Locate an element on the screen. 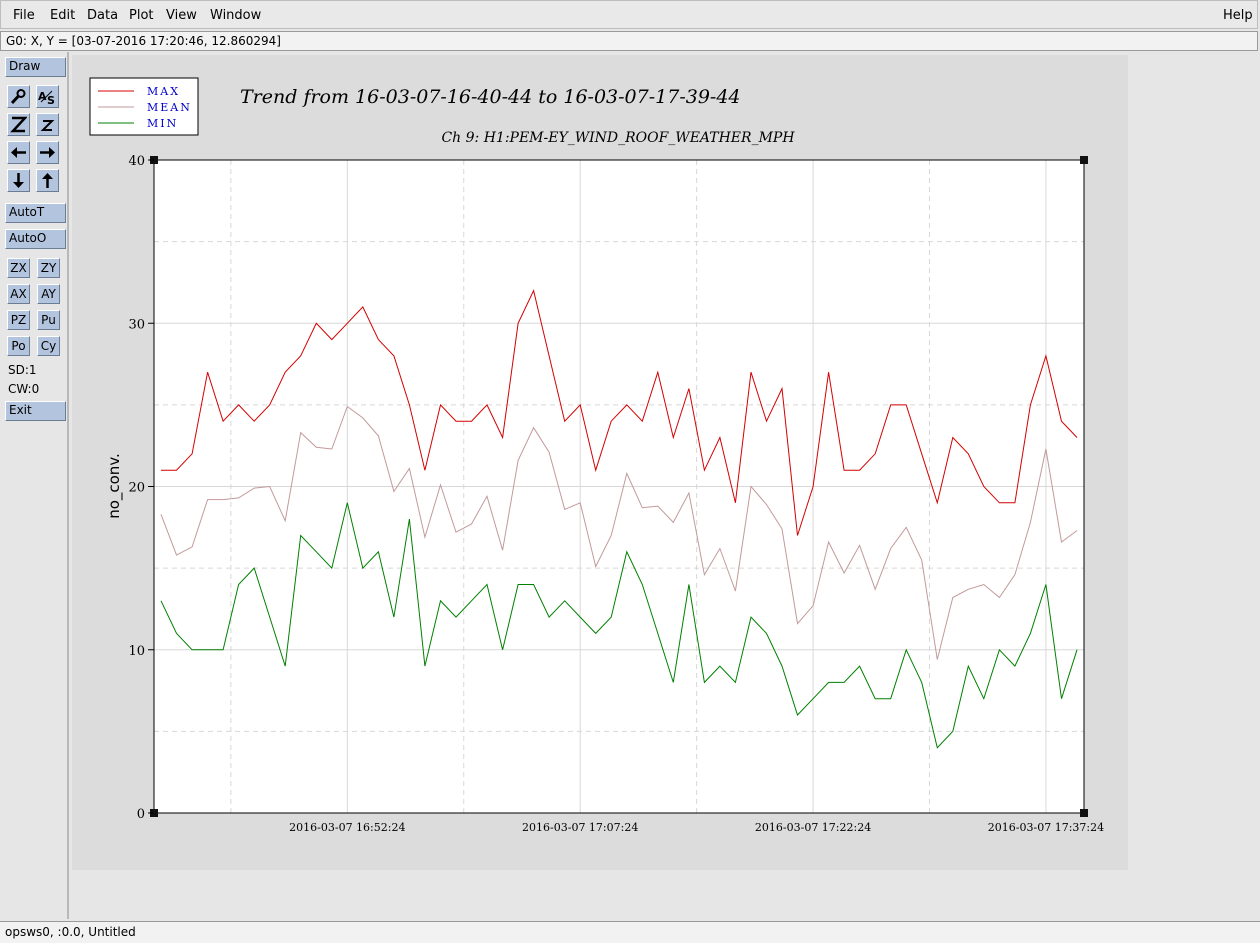 This screenshot has height=943, width=1260. legend-label-max: MAX is located at coordinates (163, 91).